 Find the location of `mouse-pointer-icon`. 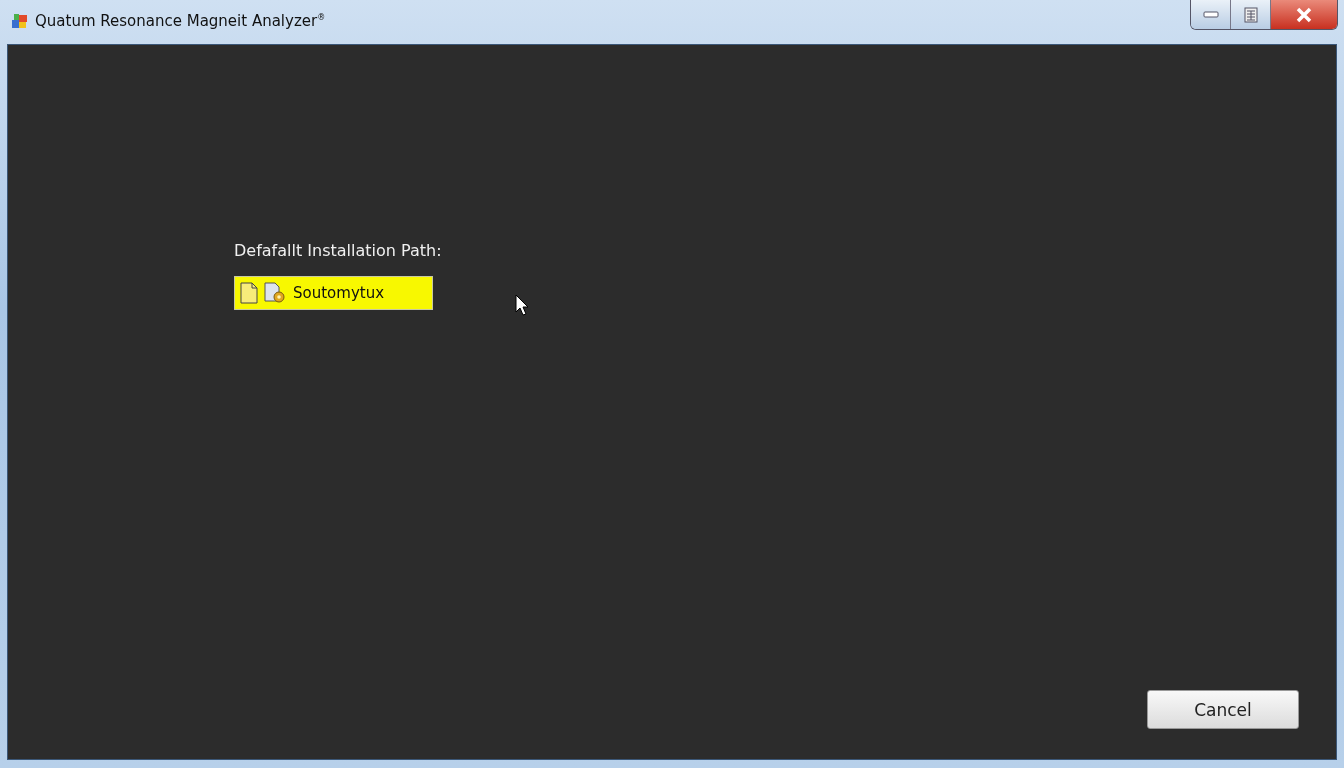

mouse-pointer-icon is located at coordinates (522, 305).